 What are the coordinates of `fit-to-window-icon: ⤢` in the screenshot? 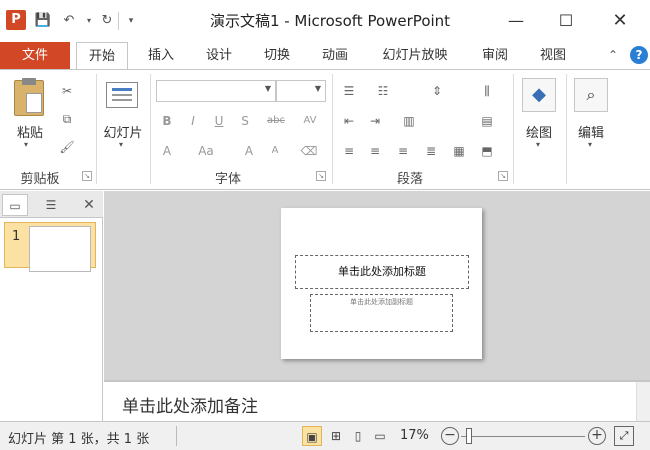 It's located at (624, 436).